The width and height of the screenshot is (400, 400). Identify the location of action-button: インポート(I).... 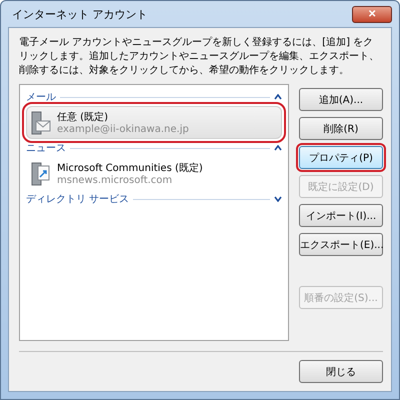
(341, 215).